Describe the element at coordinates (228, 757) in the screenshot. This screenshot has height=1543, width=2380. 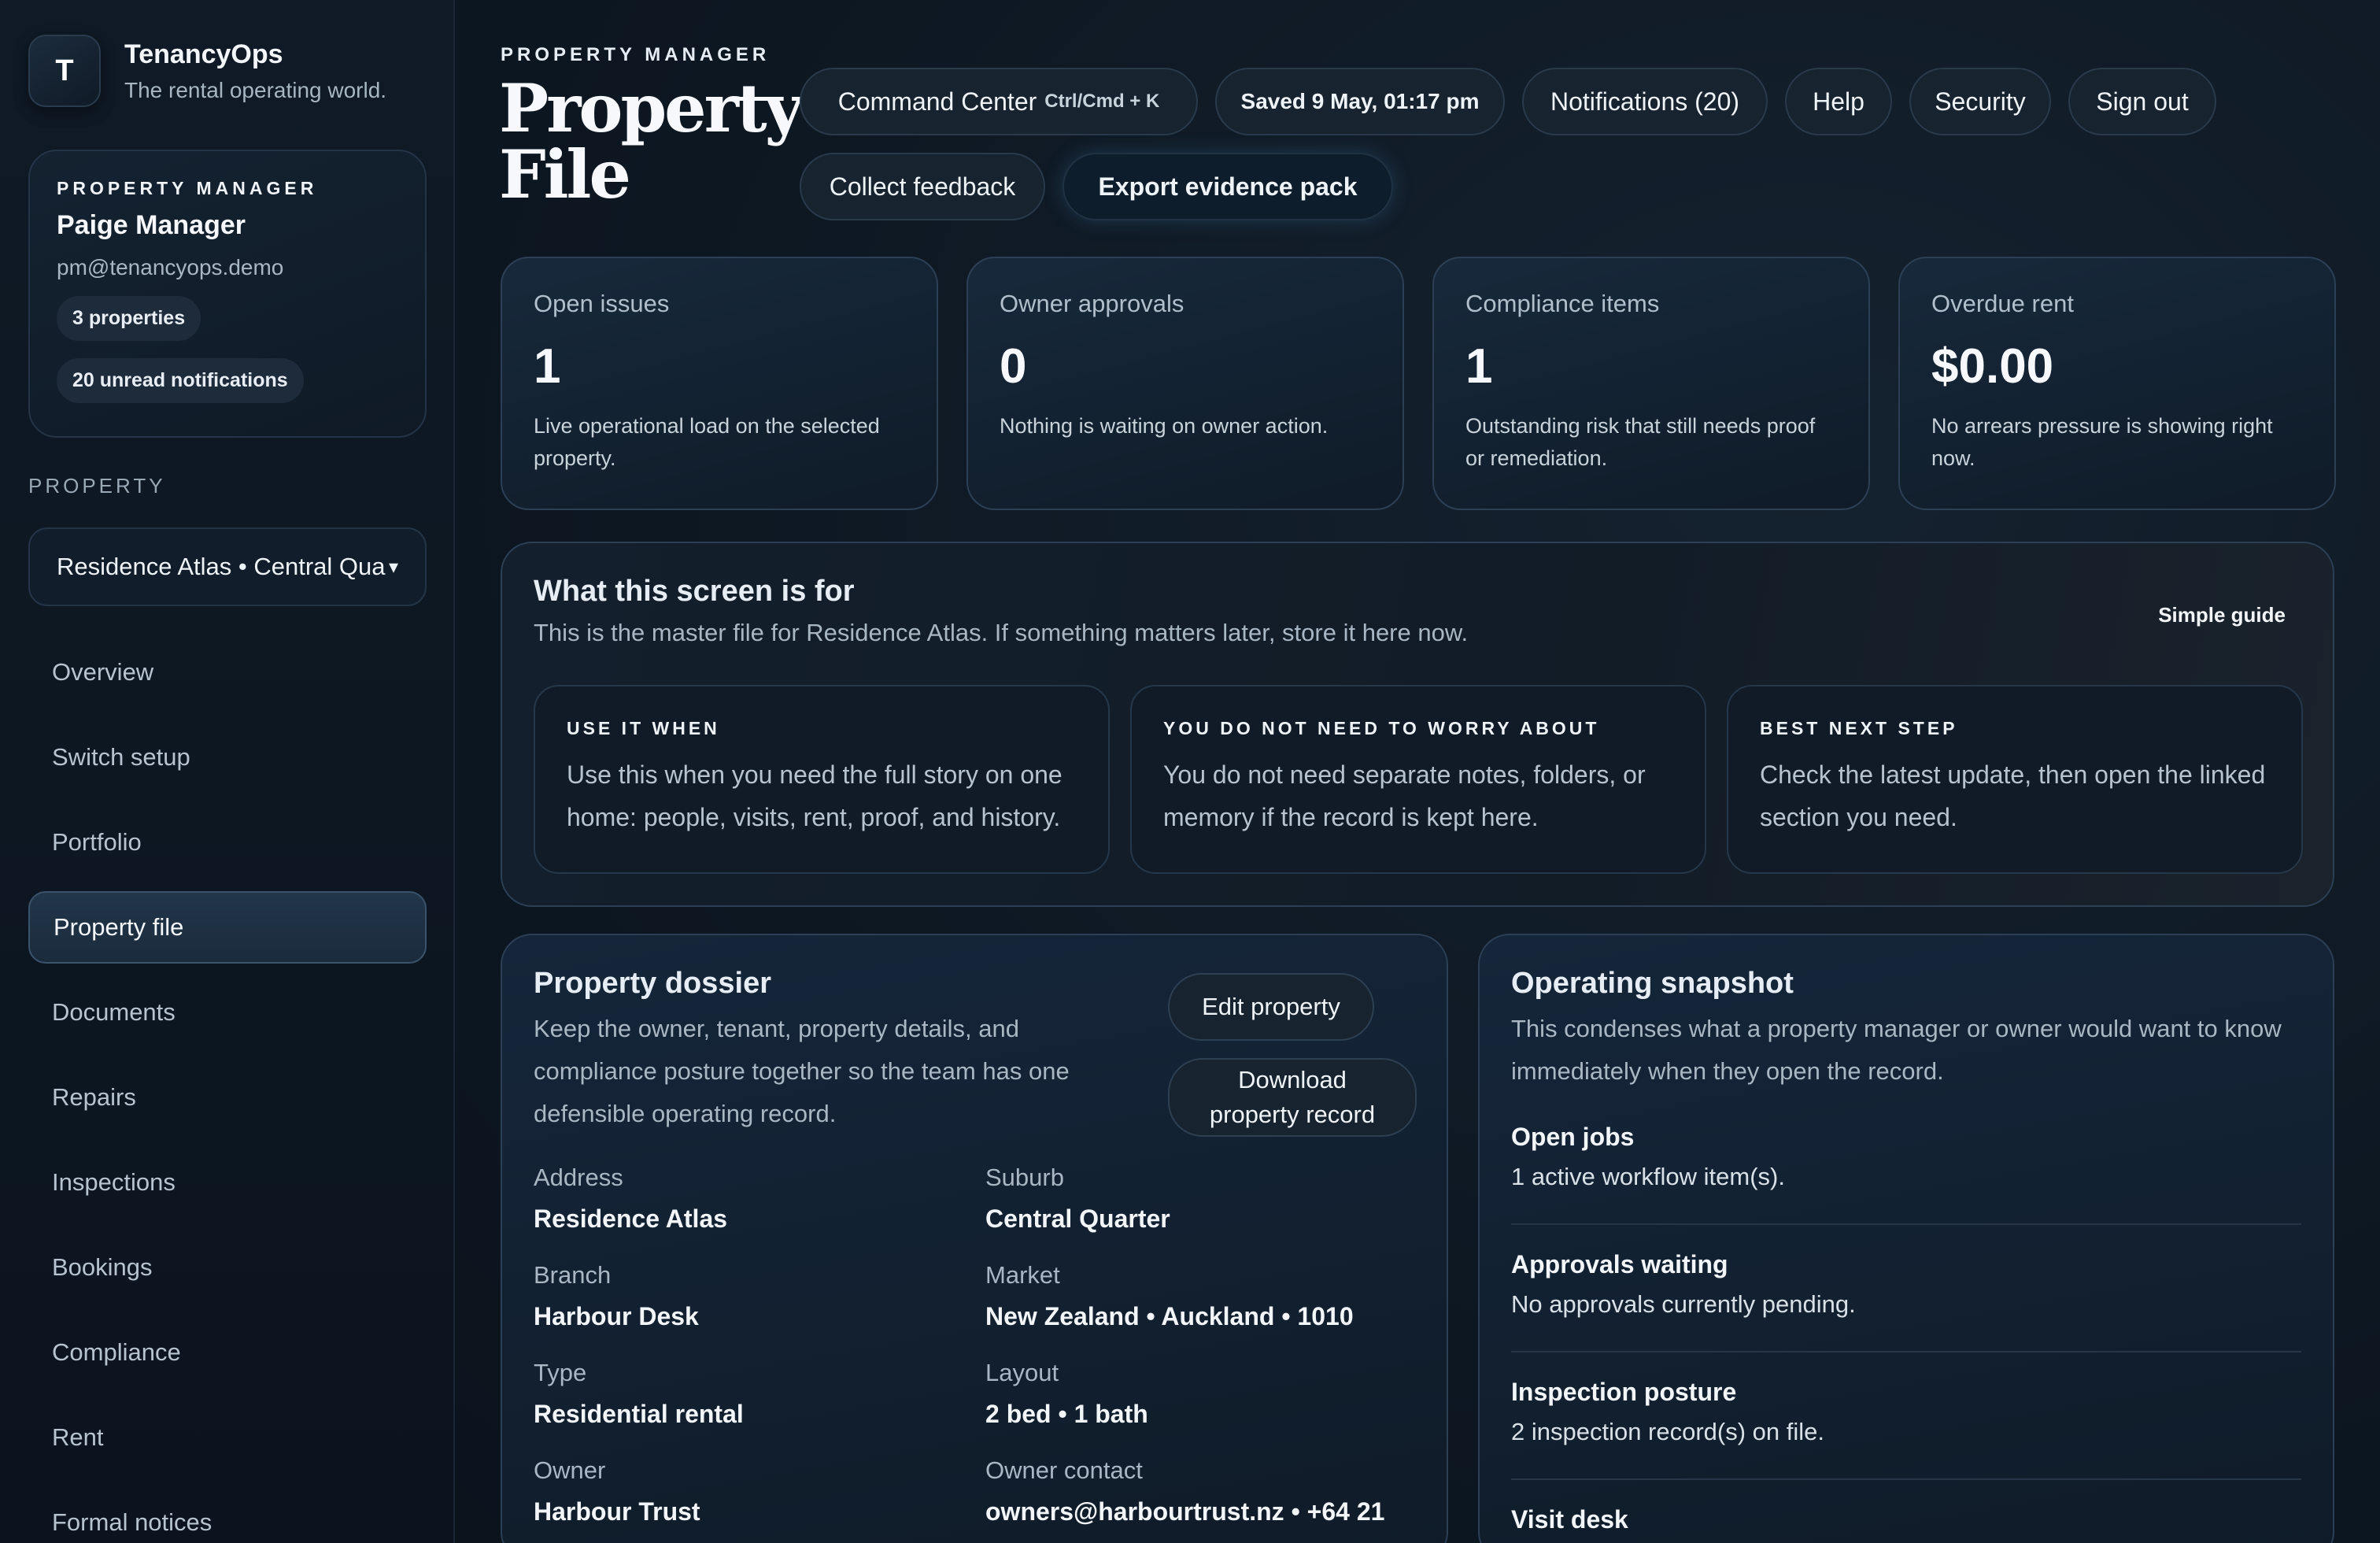
I see `sidebar-item-switch-setup: Switch setup` at that location.